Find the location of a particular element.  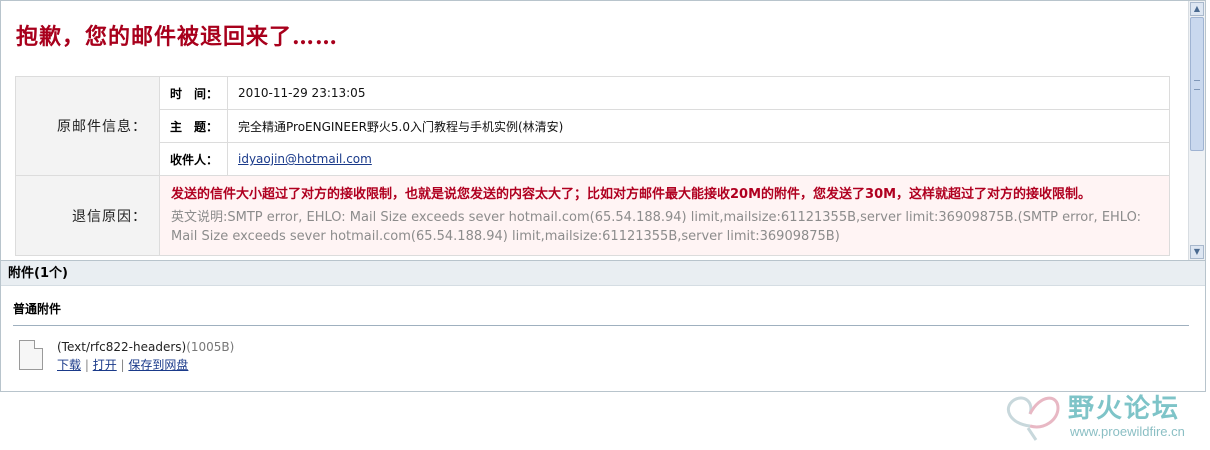

vertical-scrollbar: ▲ ▼ is located at coordinates (1196, 130).